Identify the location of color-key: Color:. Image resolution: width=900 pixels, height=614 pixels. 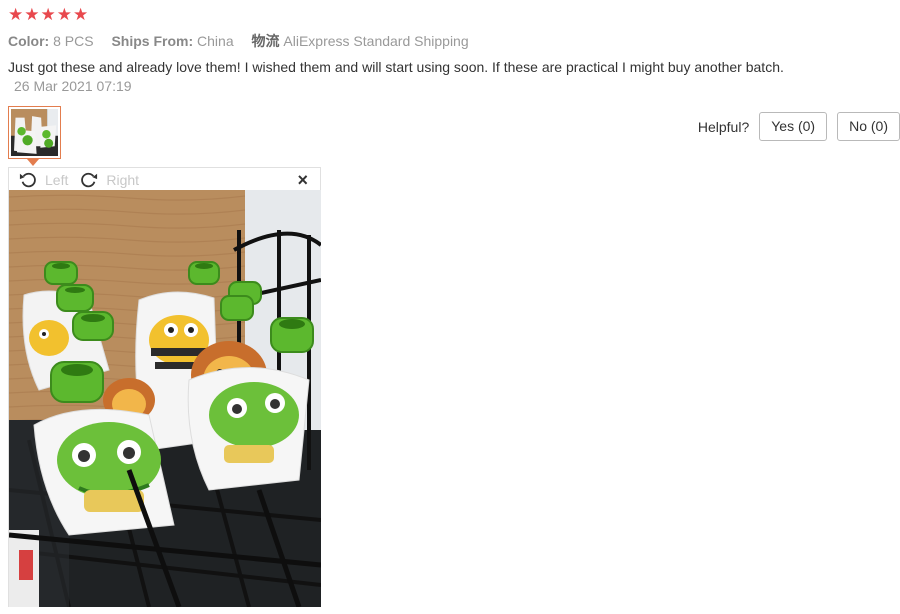
(29, 41).